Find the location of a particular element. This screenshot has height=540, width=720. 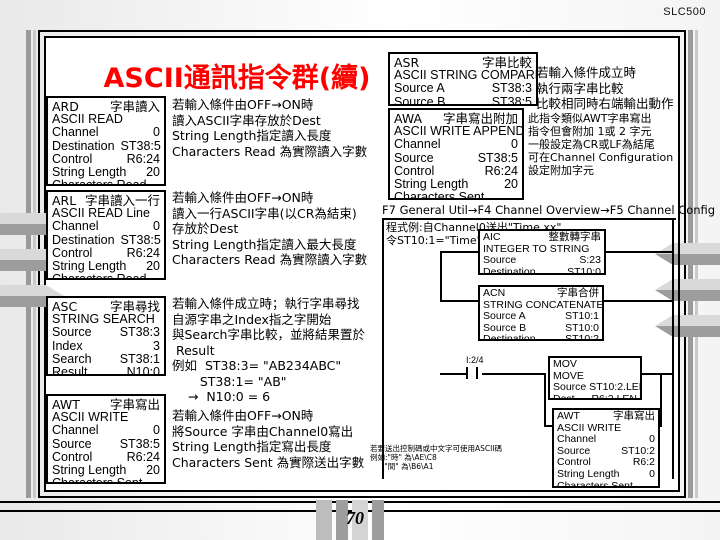

rung1-wire-vert is located at coordinates (441, 276).